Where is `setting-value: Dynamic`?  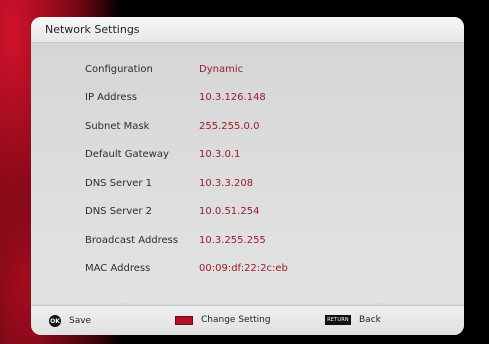 setting-value: Dynamic is located at coordinates (221, 69).